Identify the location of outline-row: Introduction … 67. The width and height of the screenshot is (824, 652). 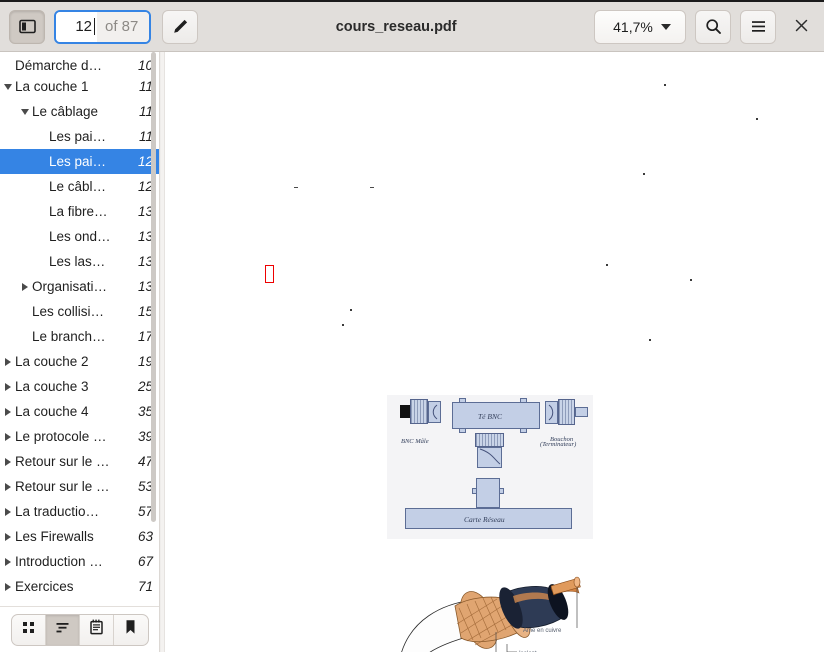
(79, 561).